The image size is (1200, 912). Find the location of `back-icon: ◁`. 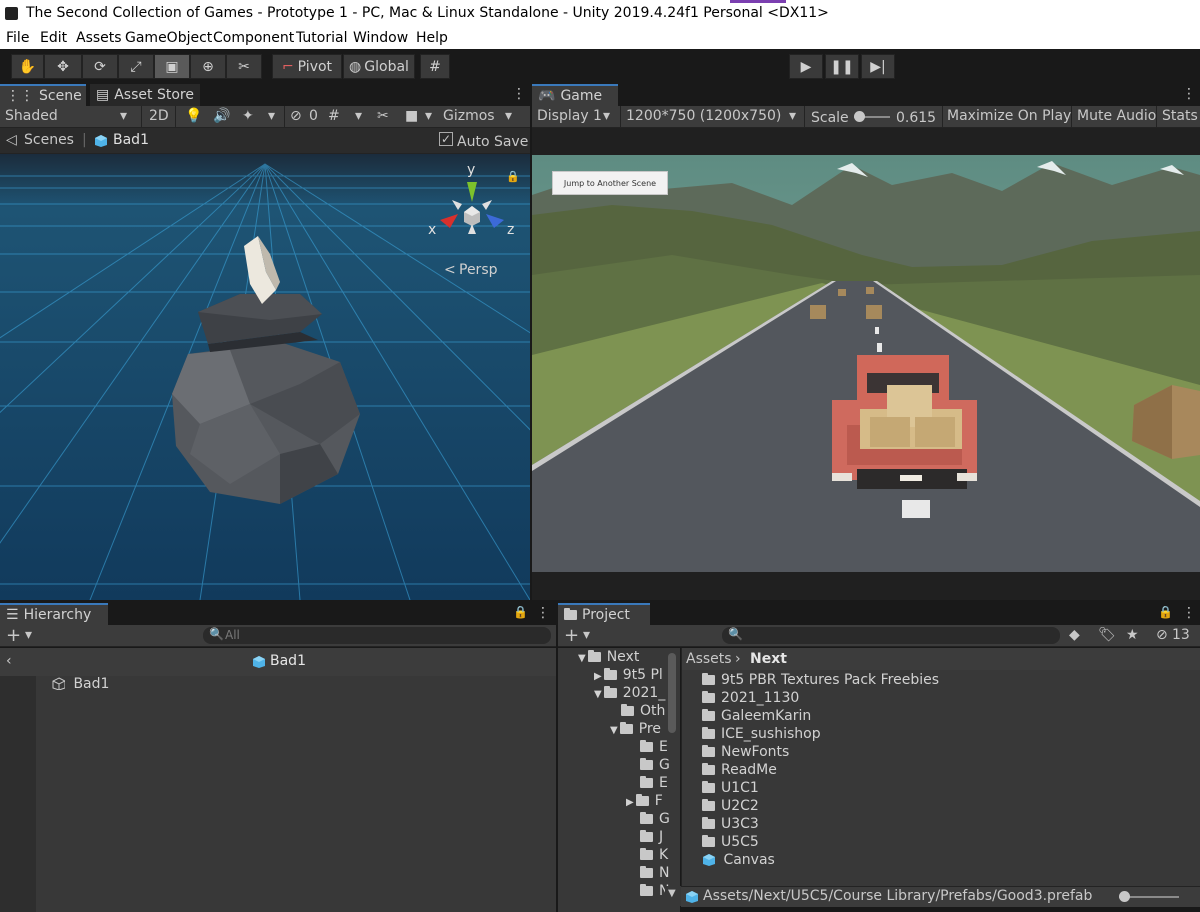

back-icon: ◁ is located at coordinates (11, 140).